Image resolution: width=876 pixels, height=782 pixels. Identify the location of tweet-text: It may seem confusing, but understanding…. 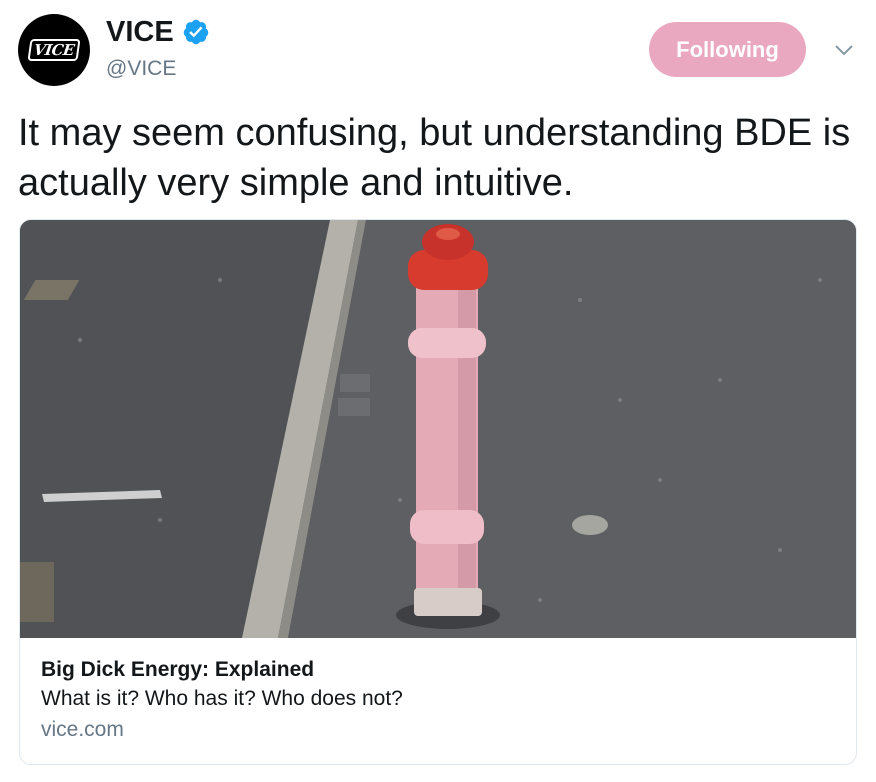
(434, 158).